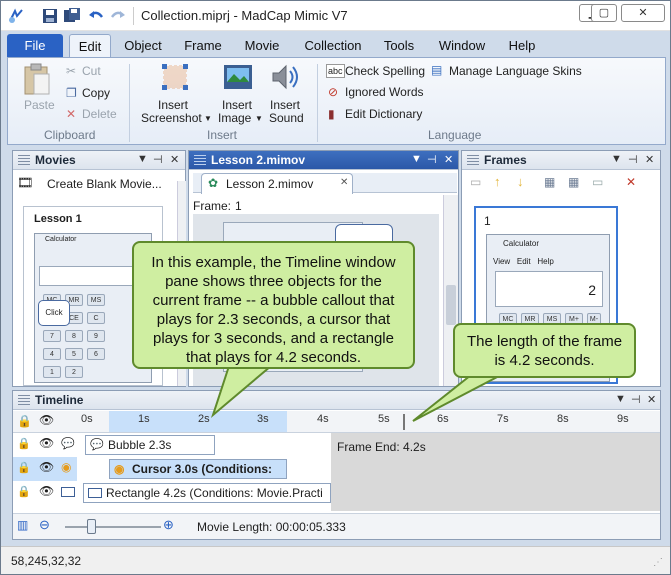 The image size is (671, 575). Describe the element at coordinates (573, 182) in the screenshot. I see `duplicate-frame-icon: ▦` at that location.